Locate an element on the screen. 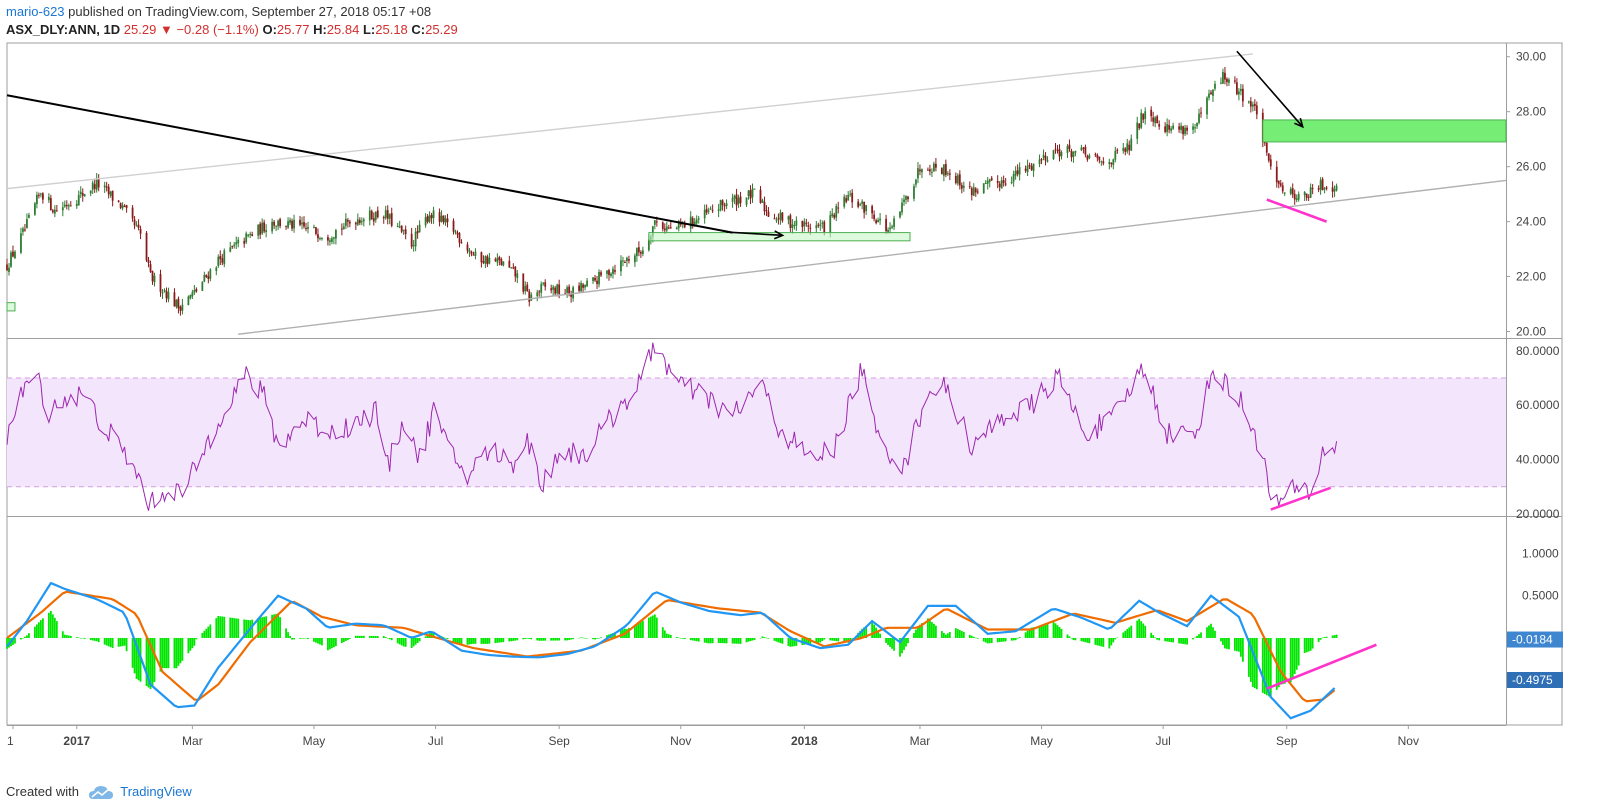 This screenshot has width=1615, height=810. projection-arrow is located at coordinates (1270, 89).